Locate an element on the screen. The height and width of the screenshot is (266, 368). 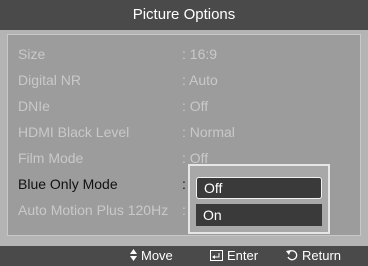
option-label: HDMI Black Level is located at coordinates (74, 132).